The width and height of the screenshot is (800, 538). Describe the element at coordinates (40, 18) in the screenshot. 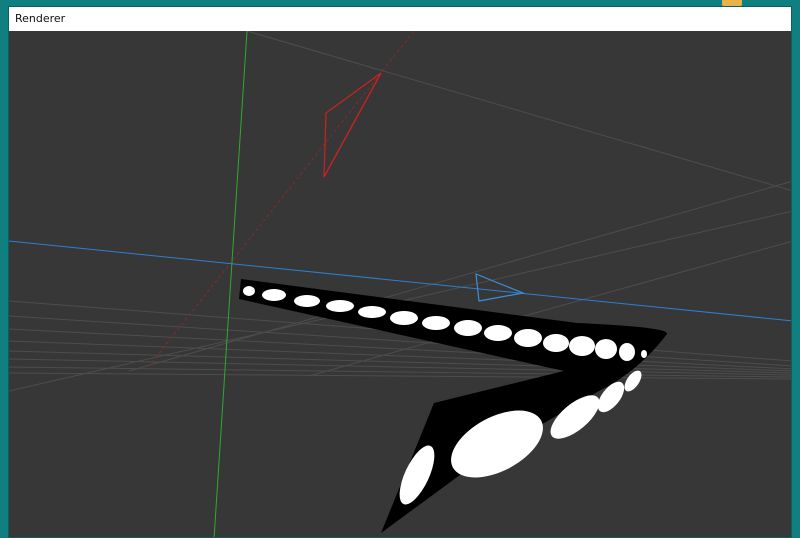

I see `window-title: Renderer` at that location.